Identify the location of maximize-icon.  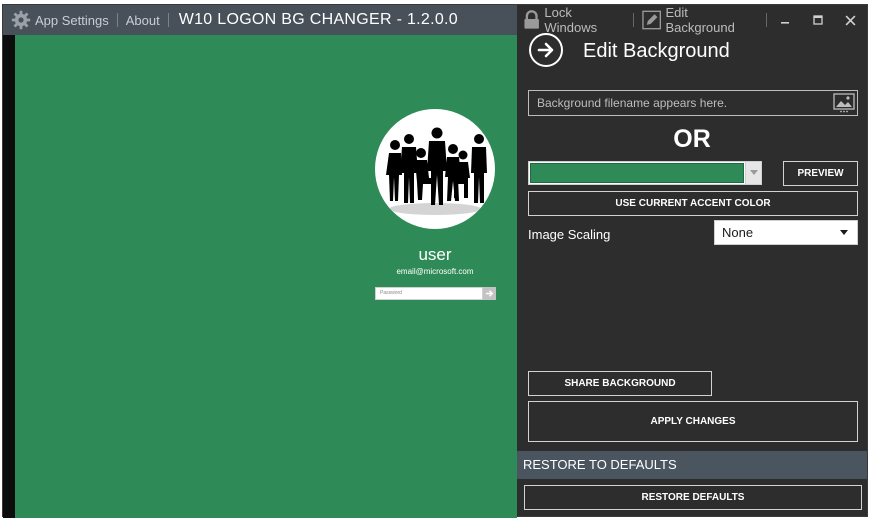
(818, 20).